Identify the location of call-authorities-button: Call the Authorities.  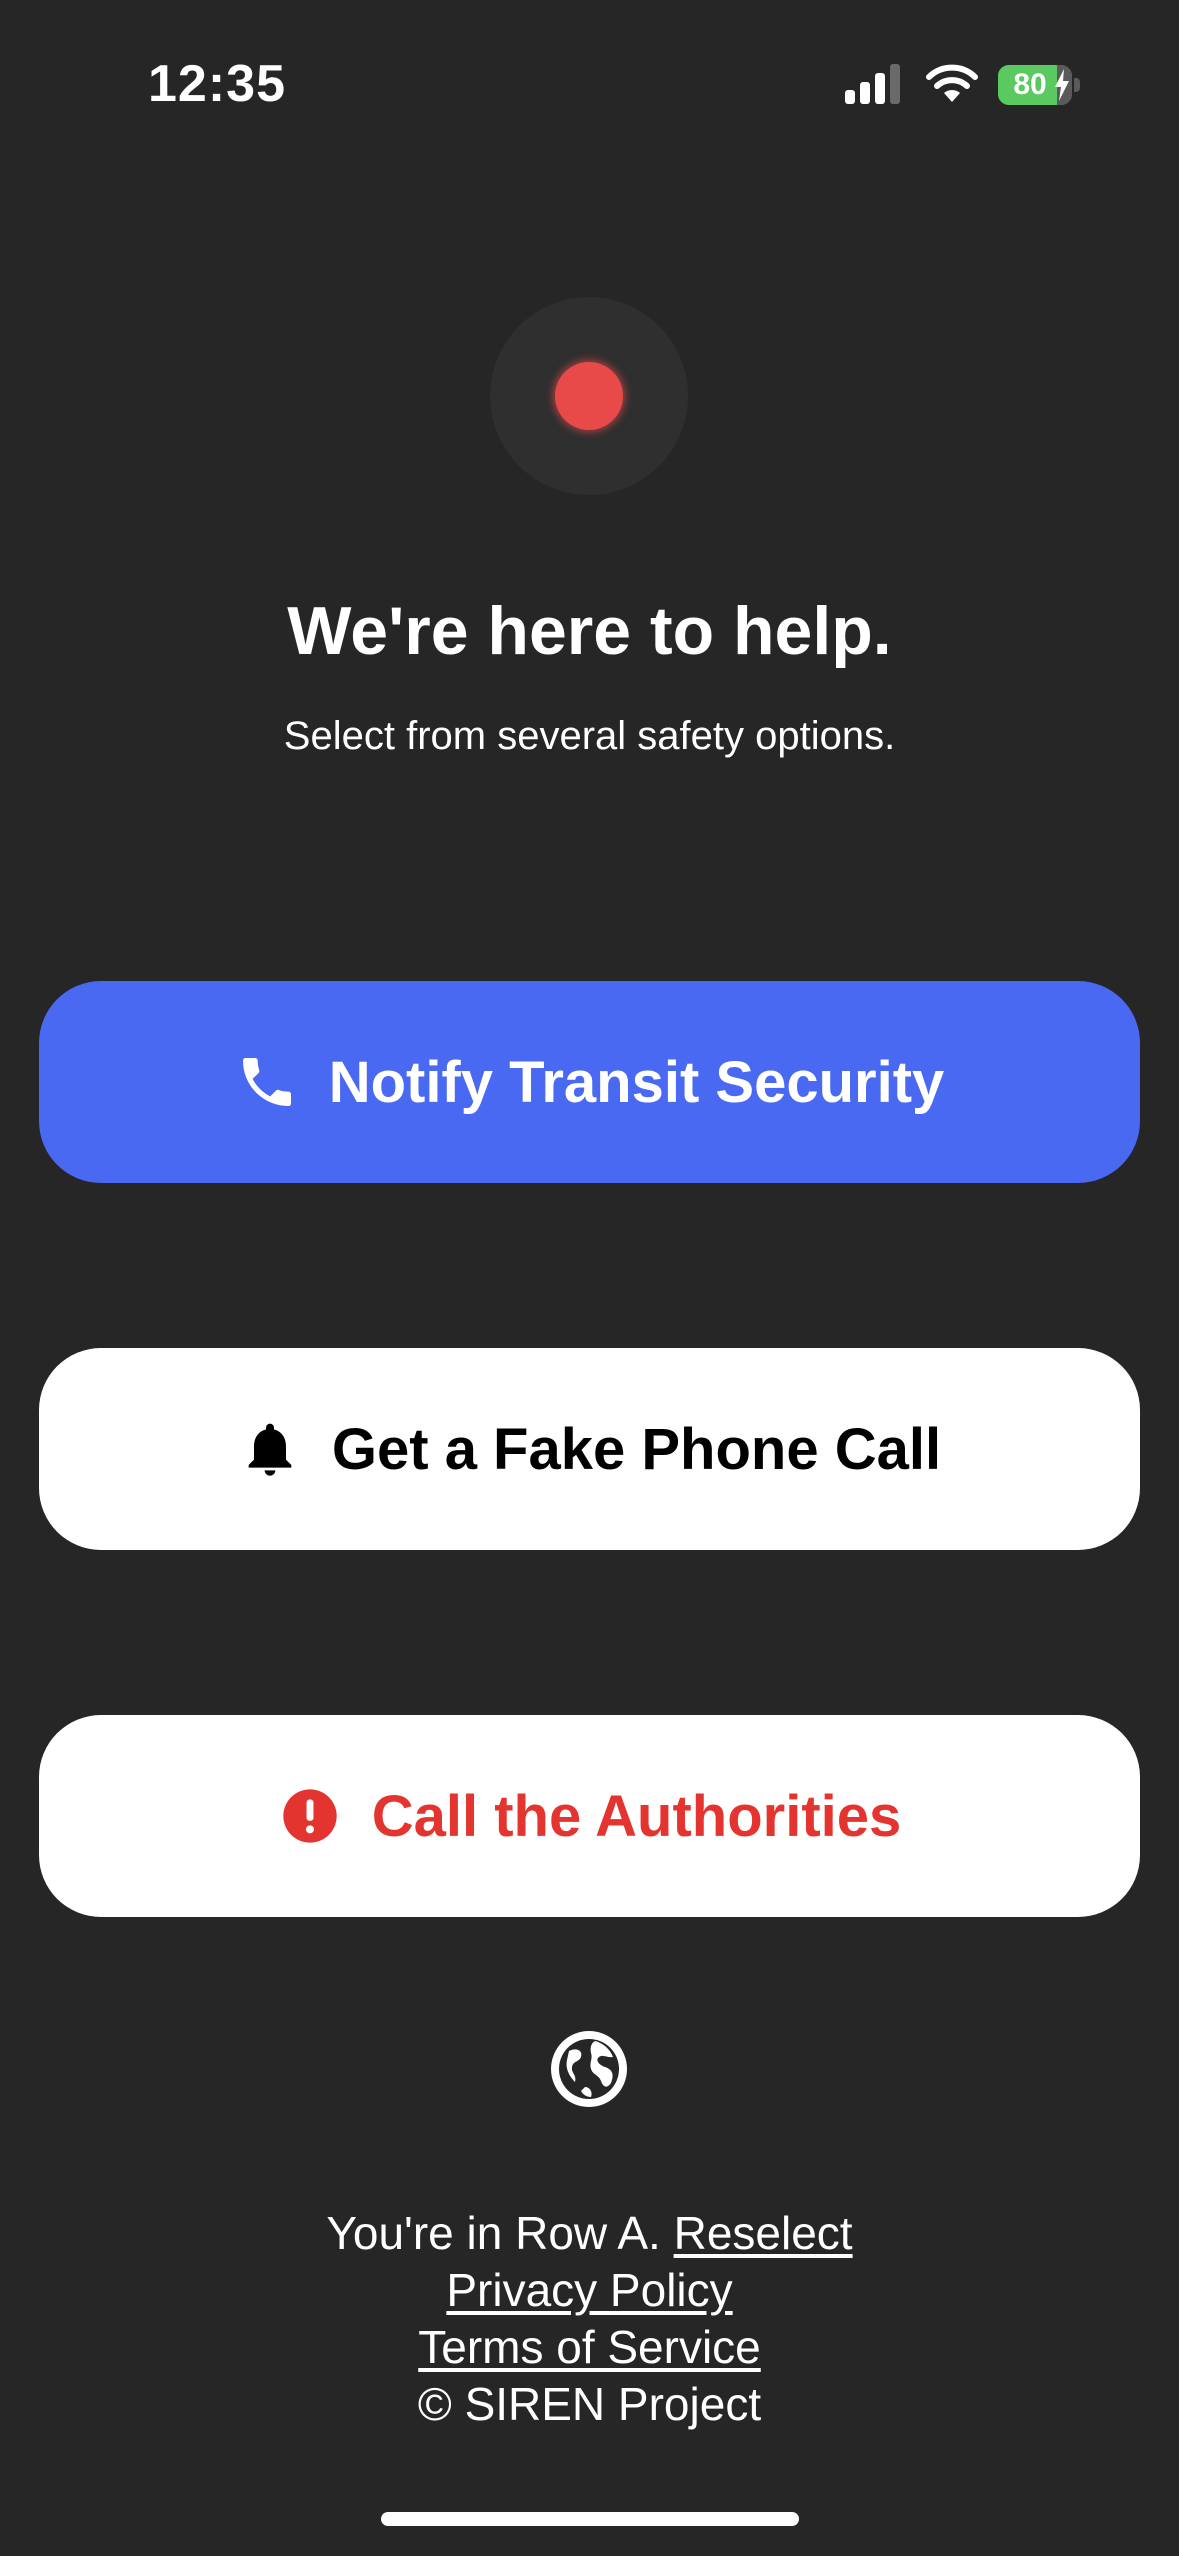
(589, 1816).